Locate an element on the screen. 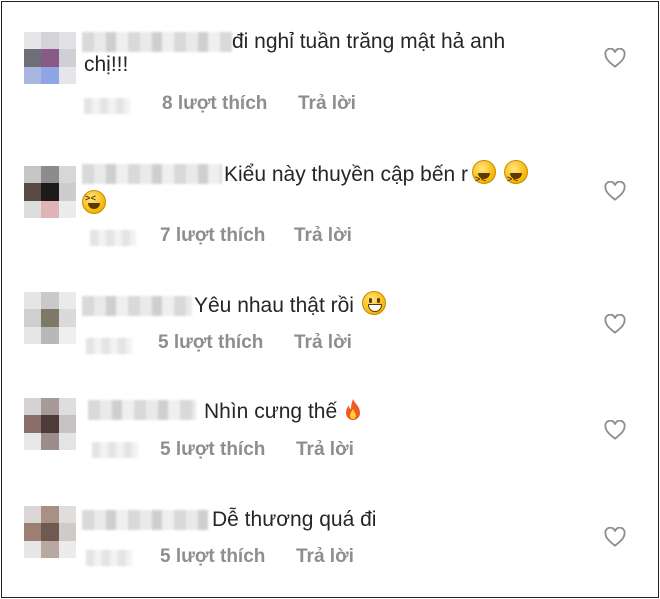  comment-text-body: Yêu nhau thật rồi is located at coordinates (274, 305).